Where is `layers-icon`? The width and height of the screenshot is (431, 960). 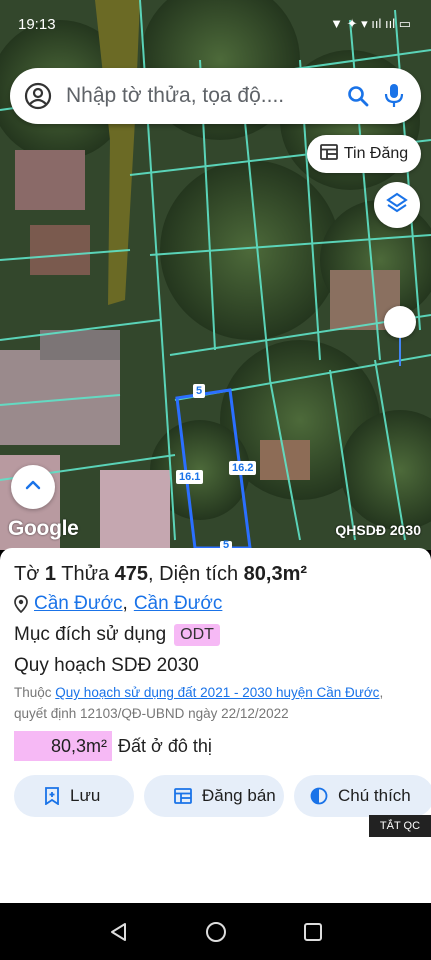
layers-icon is located at coordinates (397, 205).